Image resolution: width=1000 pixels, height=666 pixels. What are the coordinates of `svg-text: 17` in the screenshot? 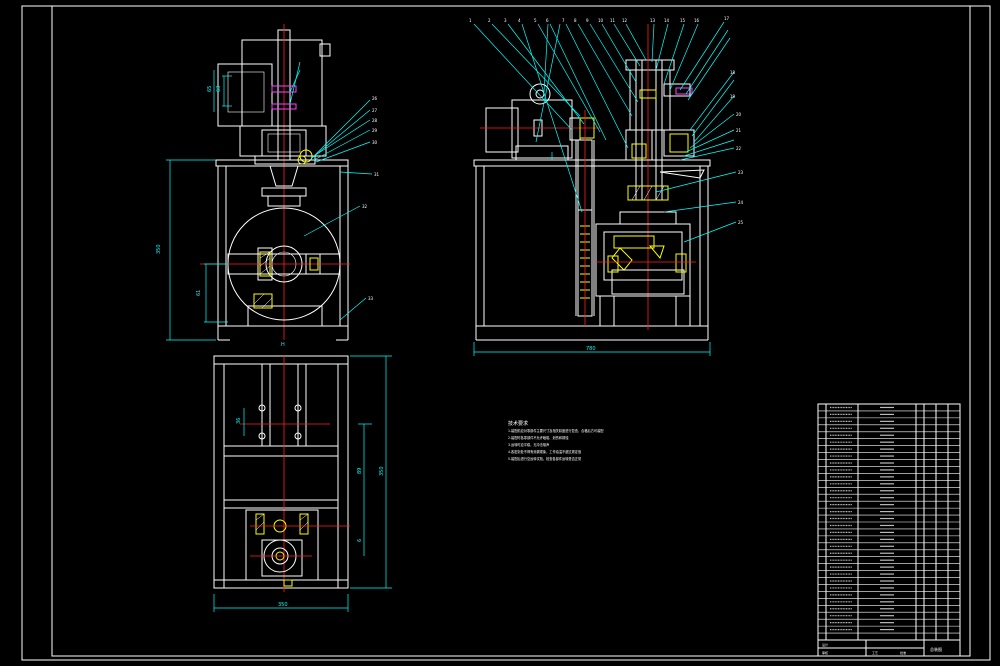 It's located at (727, 18).